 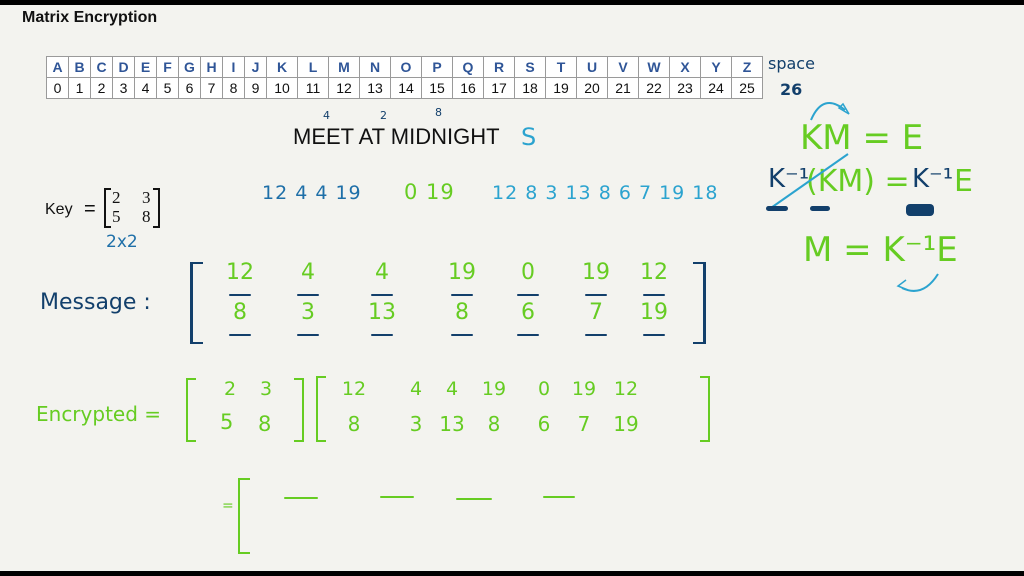 I want to click on key-left-bracket, so click(x=107, y=208).